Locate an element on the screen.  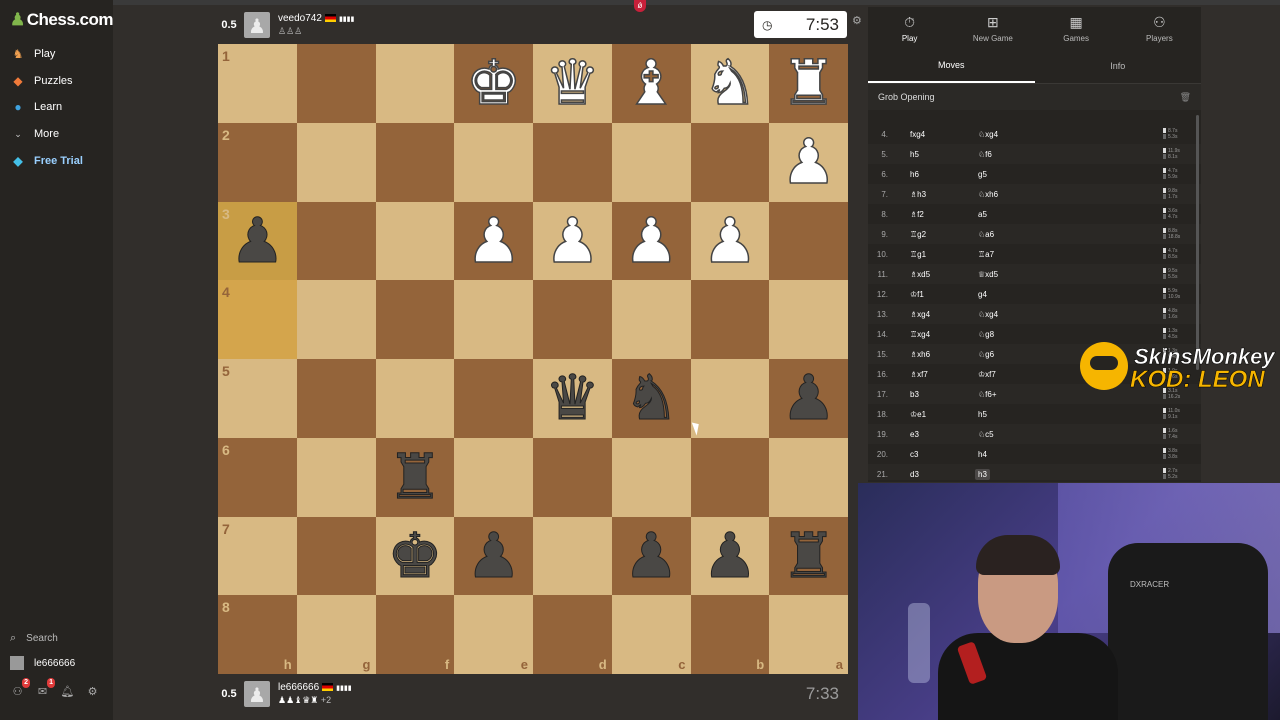
black-move: ♘g8 is located at coordinates (986, 334).